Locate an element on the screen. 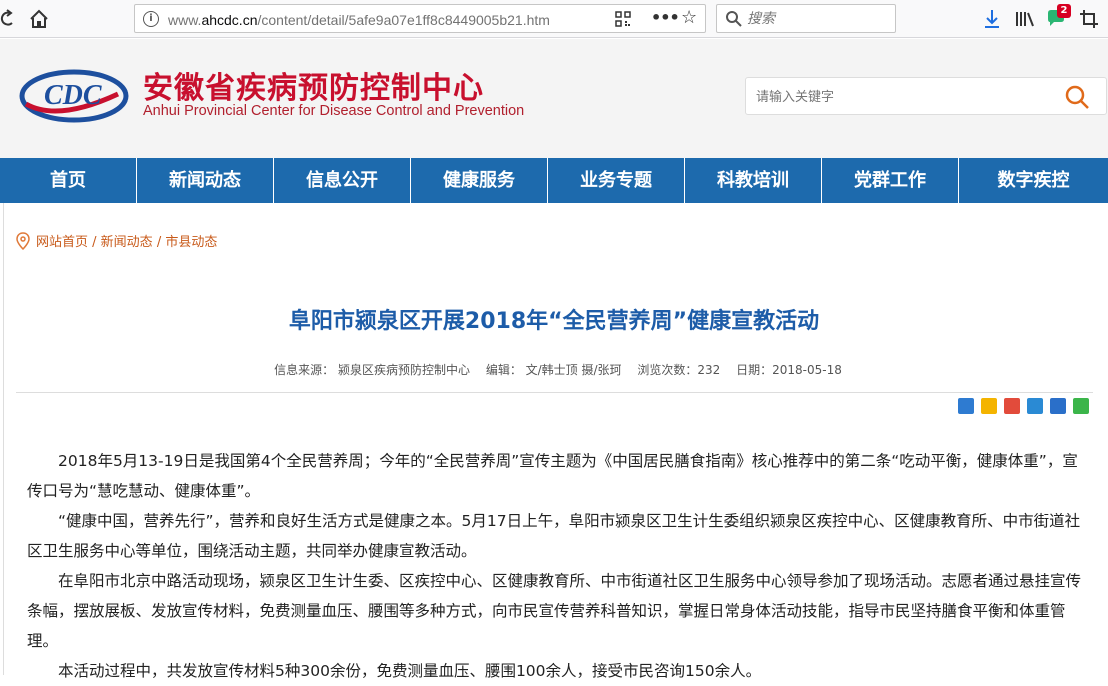  breadcrumb-news: 新闻动态 is located at coordinates (127, 242).